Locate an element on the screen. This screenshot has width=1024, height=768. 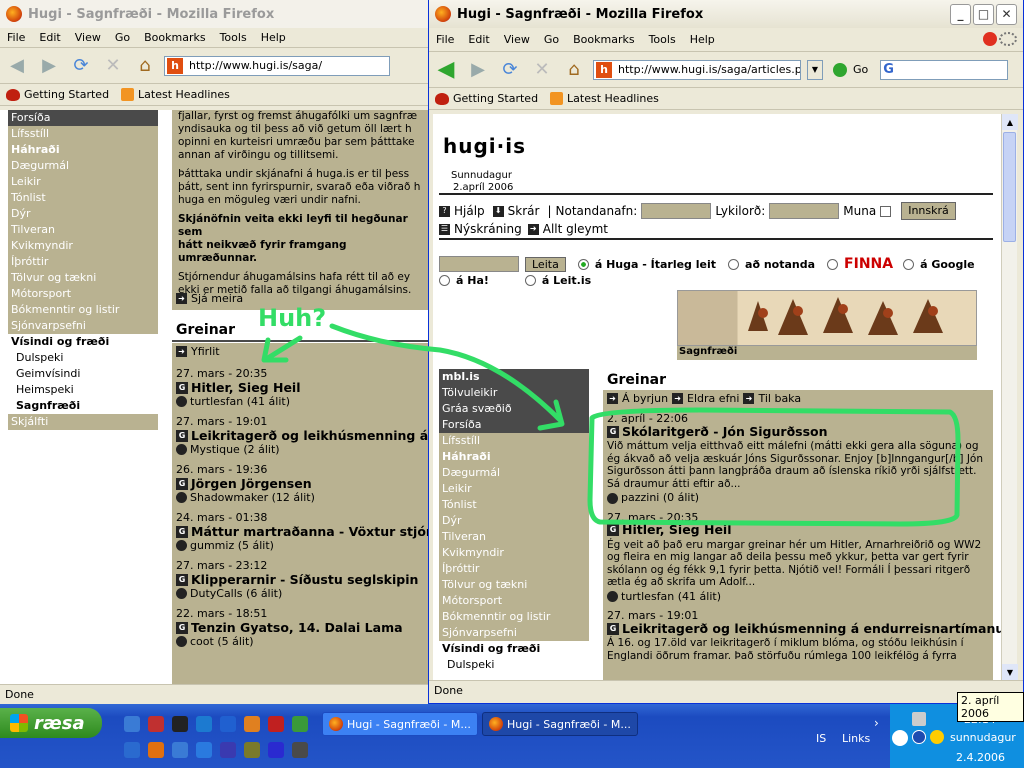
article-title: Jörgen Jörgensen is located at coordinates (251, 483).